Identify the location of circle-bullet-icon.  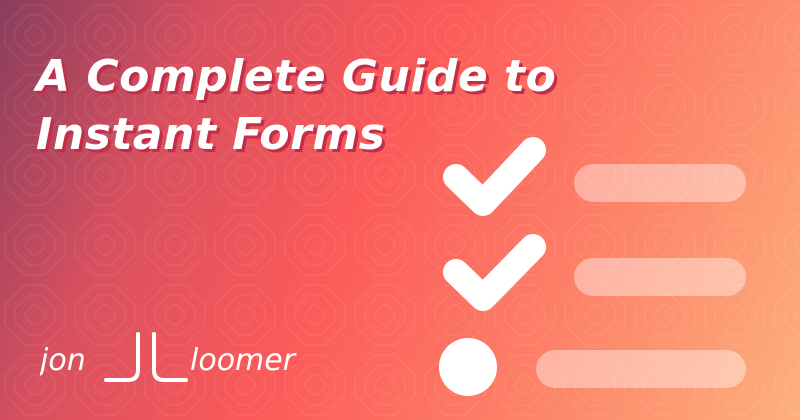
(468, 367).